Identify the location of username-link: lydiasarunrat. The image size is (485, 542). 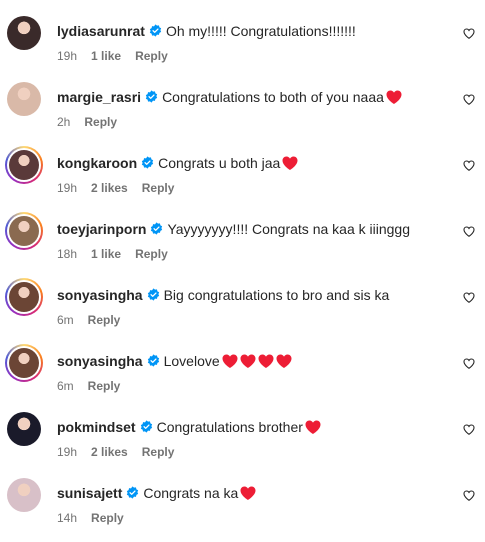
(101, 31).